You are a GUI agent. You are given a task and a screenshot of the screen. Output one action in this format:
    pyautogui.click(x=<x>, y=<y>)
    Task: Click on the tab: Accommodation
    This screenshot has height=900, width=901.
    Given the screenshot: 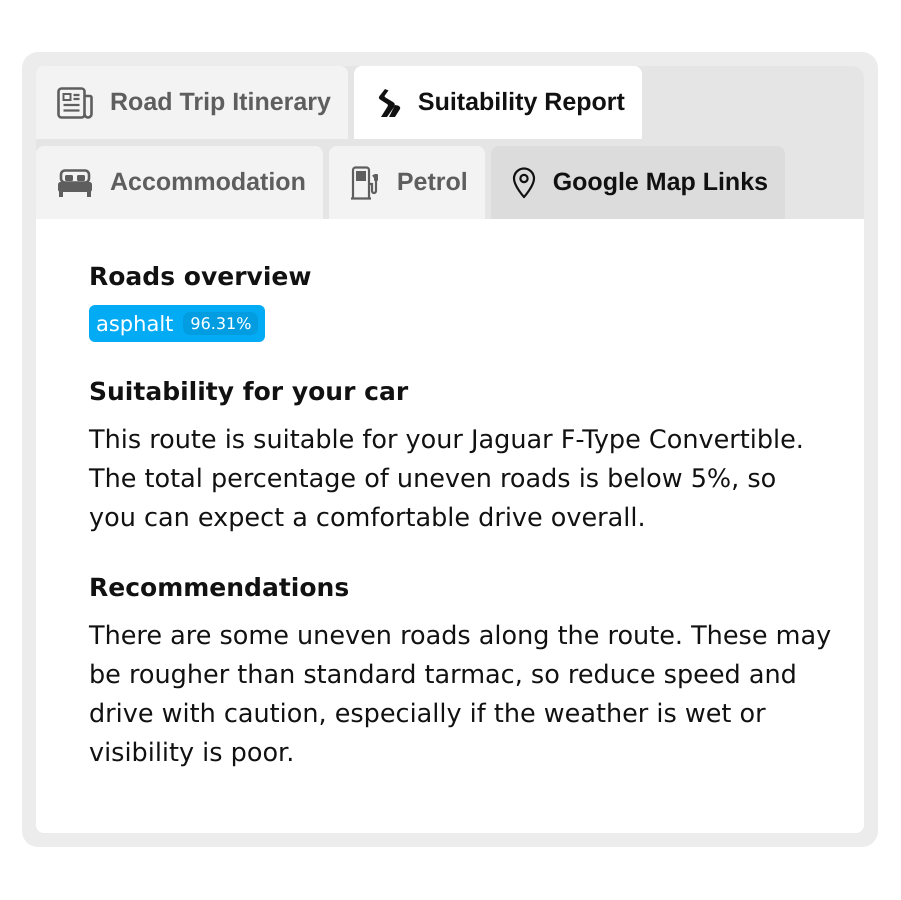 What is the action you would take?
    pyautogui.click(x=179, y=182)
    